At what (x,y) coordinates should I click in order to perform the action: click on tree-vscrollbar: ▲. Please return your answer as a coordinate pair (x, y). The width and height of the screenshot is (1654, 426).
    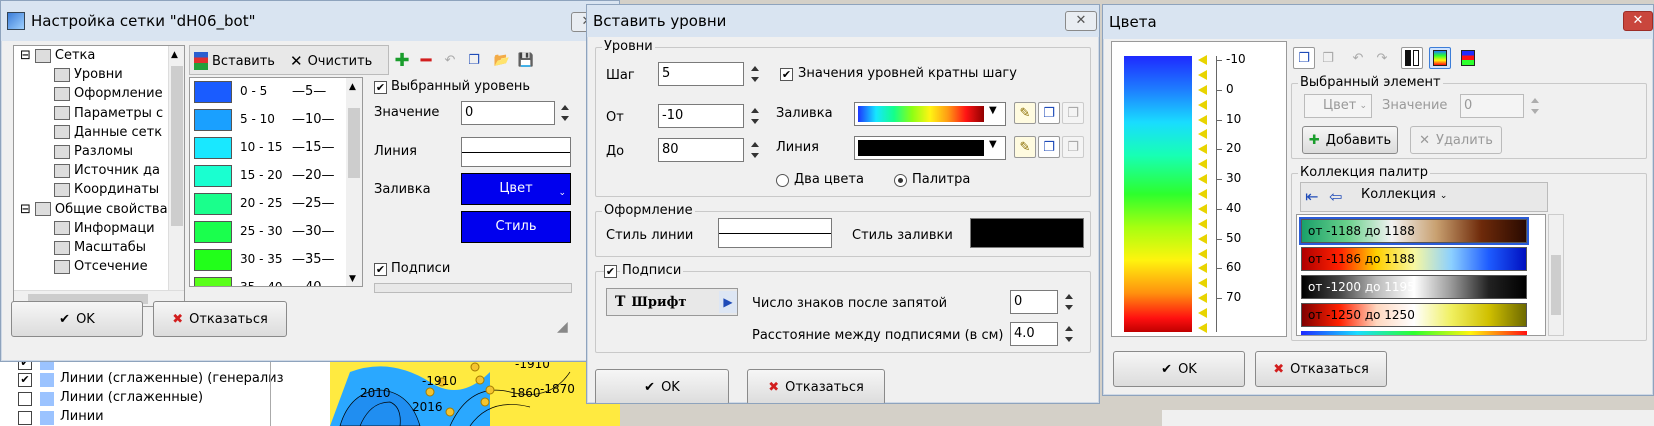
    Looking at the image, I should click on (176, 168).